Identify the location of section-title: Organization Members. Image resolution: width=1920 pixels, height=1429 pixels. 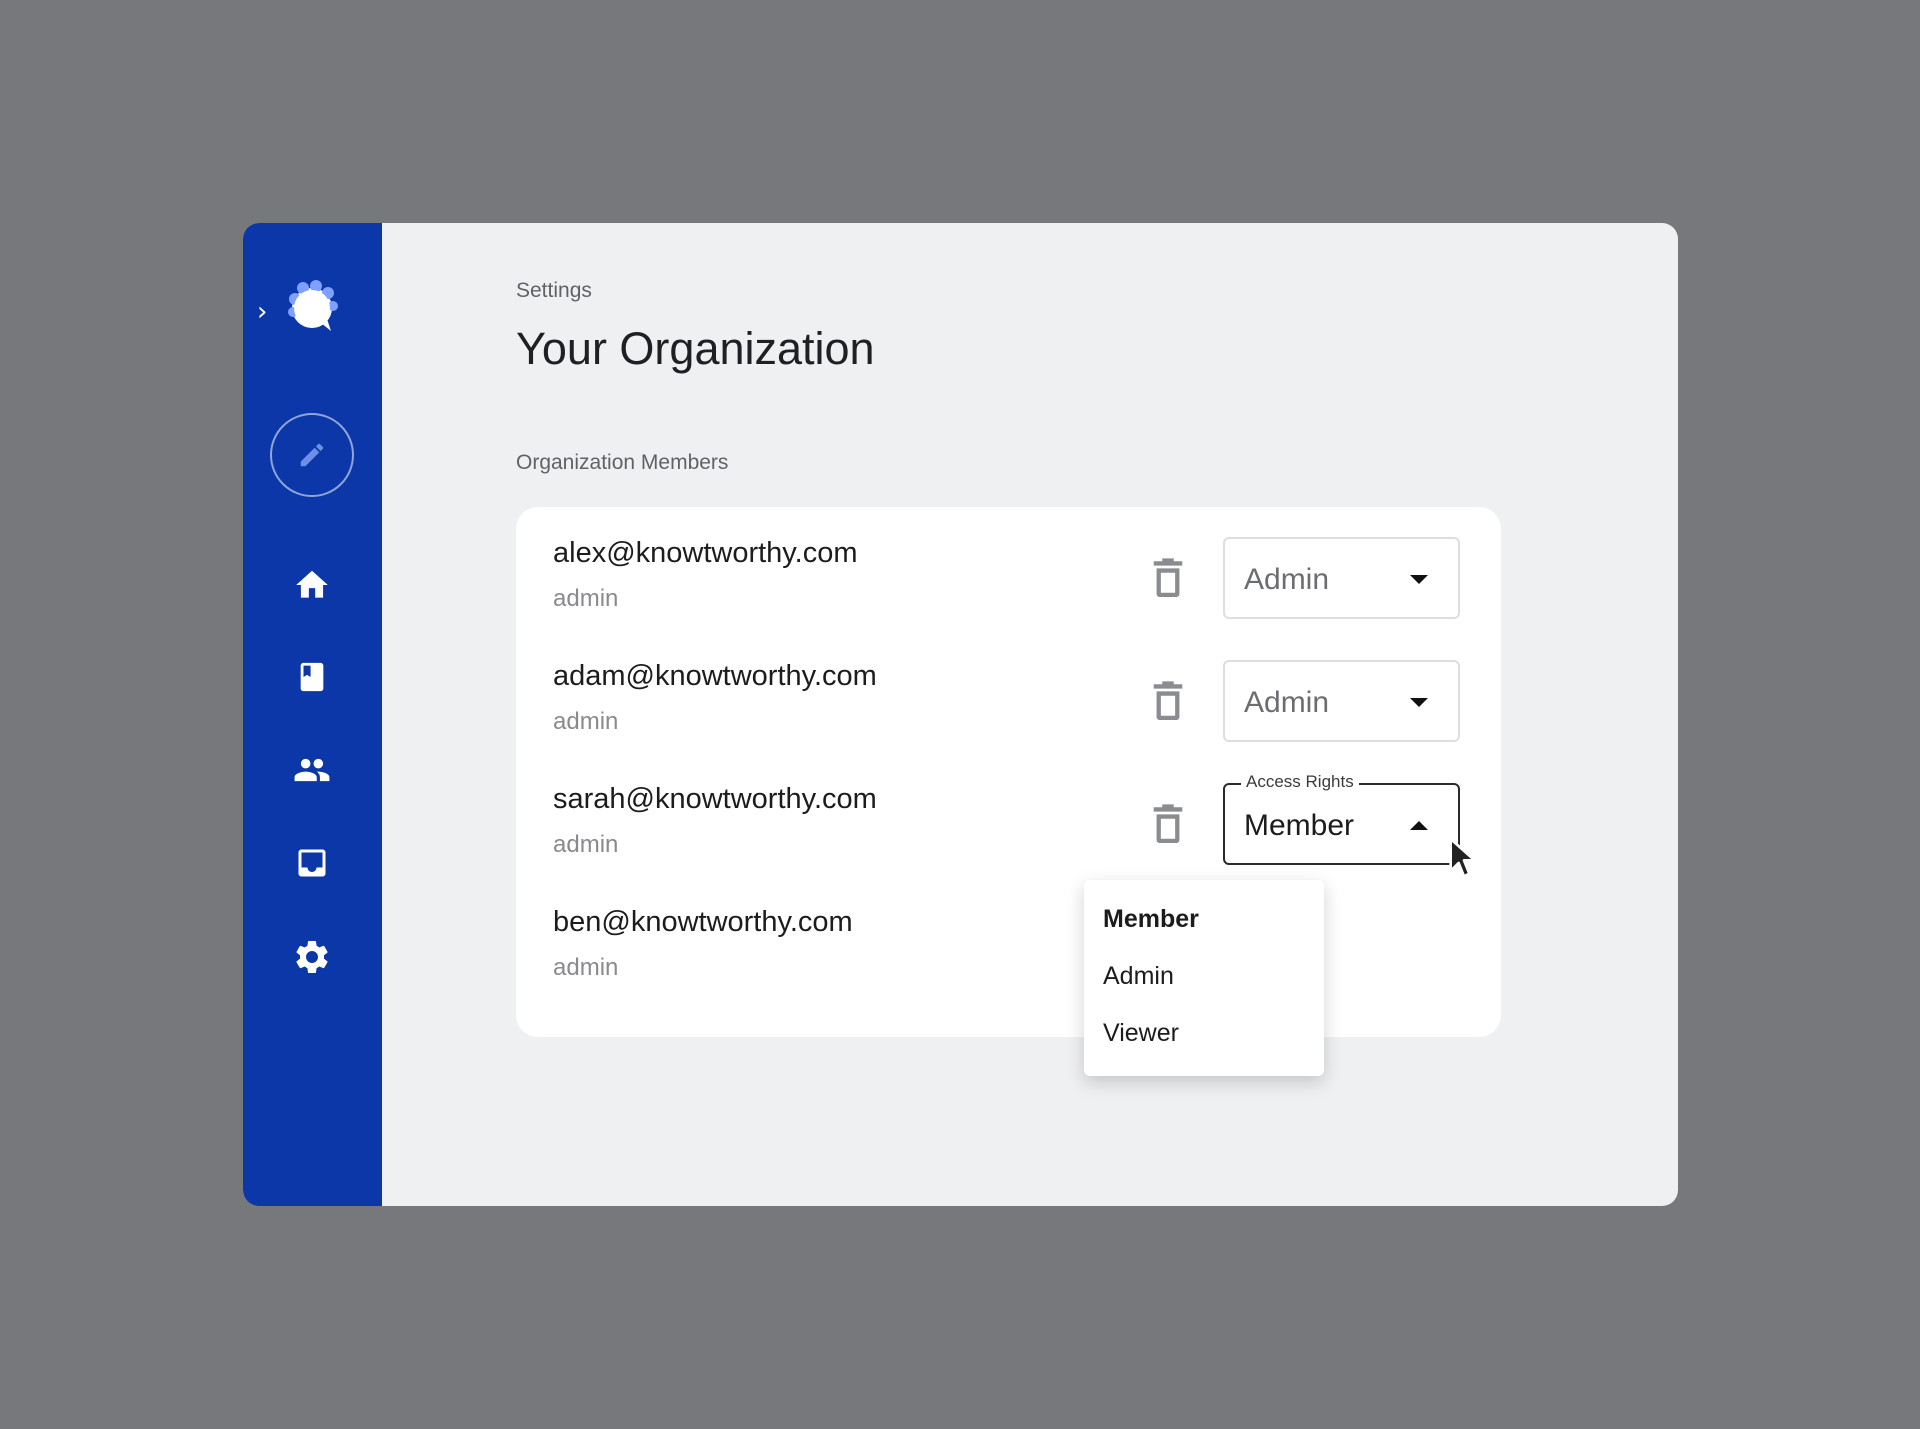
(622, 462).